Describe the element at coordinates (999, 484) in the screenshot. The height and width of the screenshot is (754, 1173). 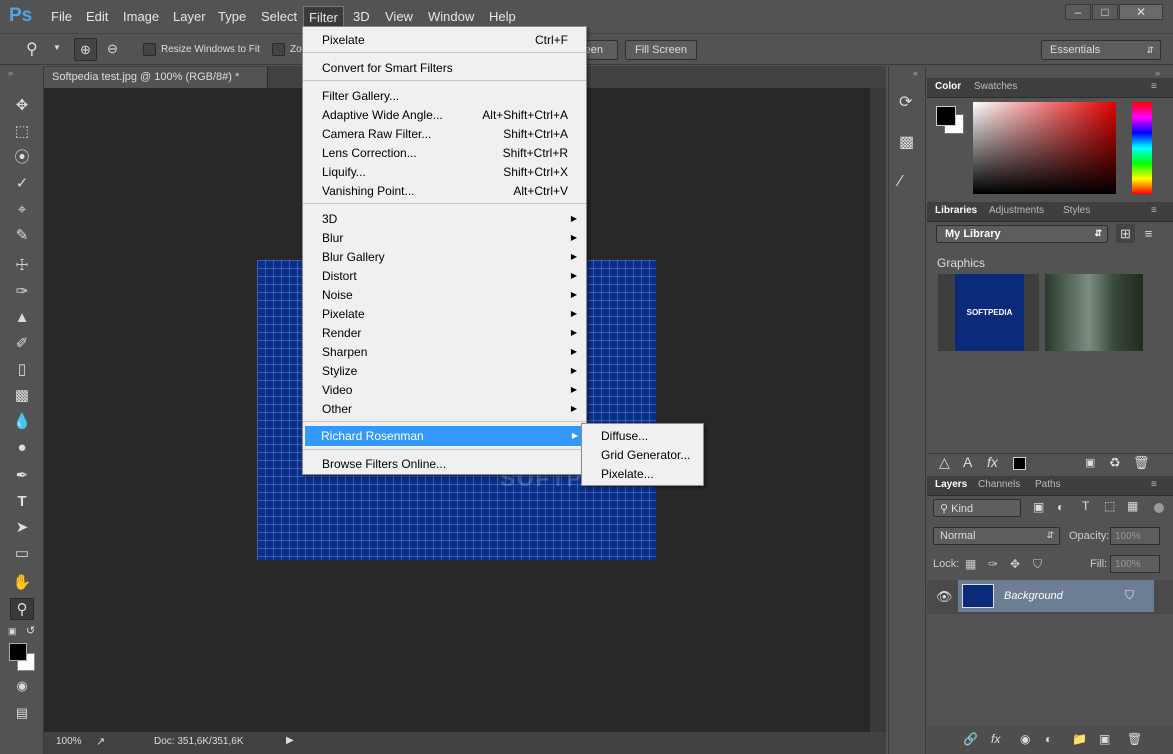
I see `tab-channels: Channels` at that location.